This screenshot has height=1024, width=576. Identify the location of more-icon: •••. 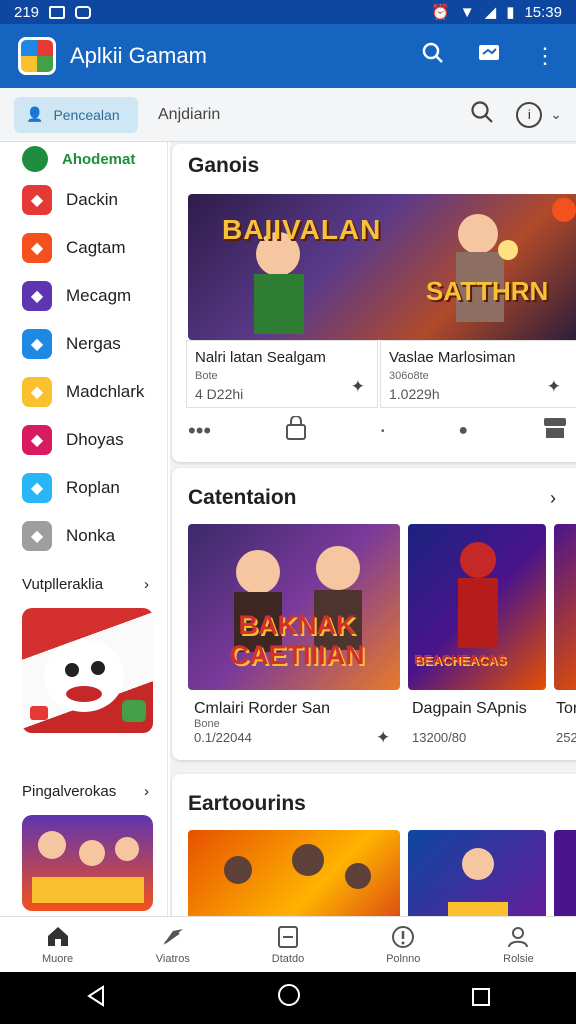
(199, 431).